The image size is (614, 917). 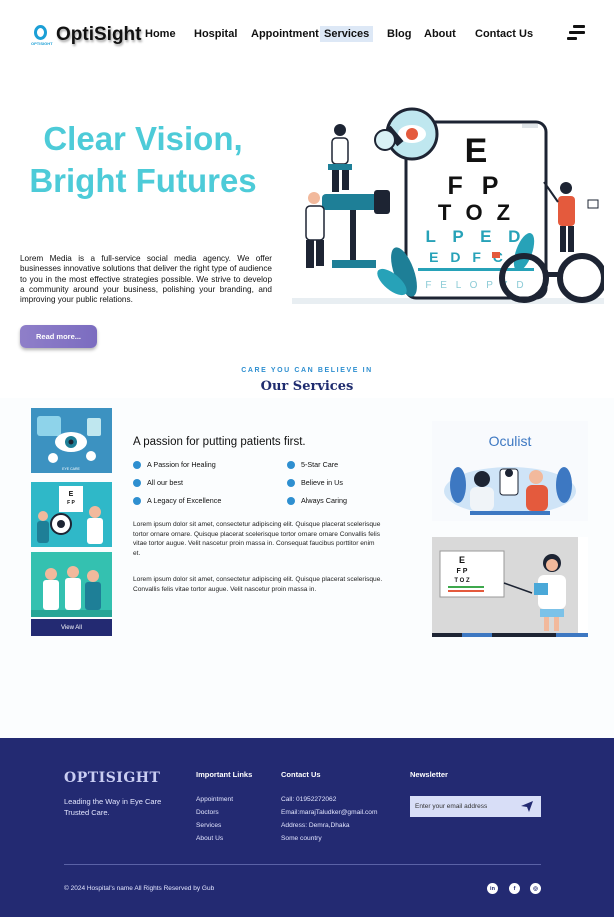 What do you see at coordinates (510, 441) in the screenshot?
I see `oculist-title: Oculist` at bounding box center [510, 441].